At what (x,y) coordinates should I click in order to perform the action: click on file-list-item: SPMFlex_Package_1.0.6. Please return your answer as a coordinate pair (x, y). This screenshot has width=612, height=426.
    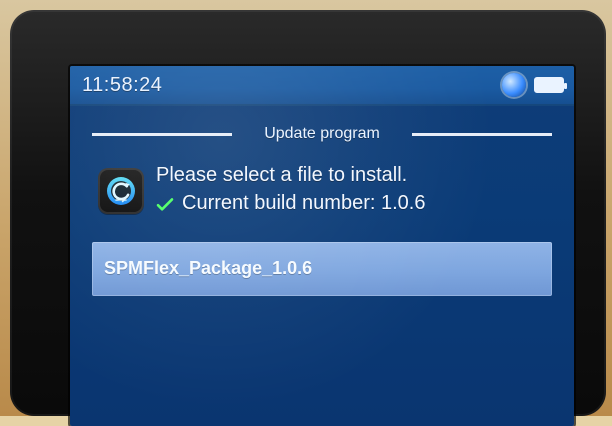
    Looking at the image, I should click on (322, 269).